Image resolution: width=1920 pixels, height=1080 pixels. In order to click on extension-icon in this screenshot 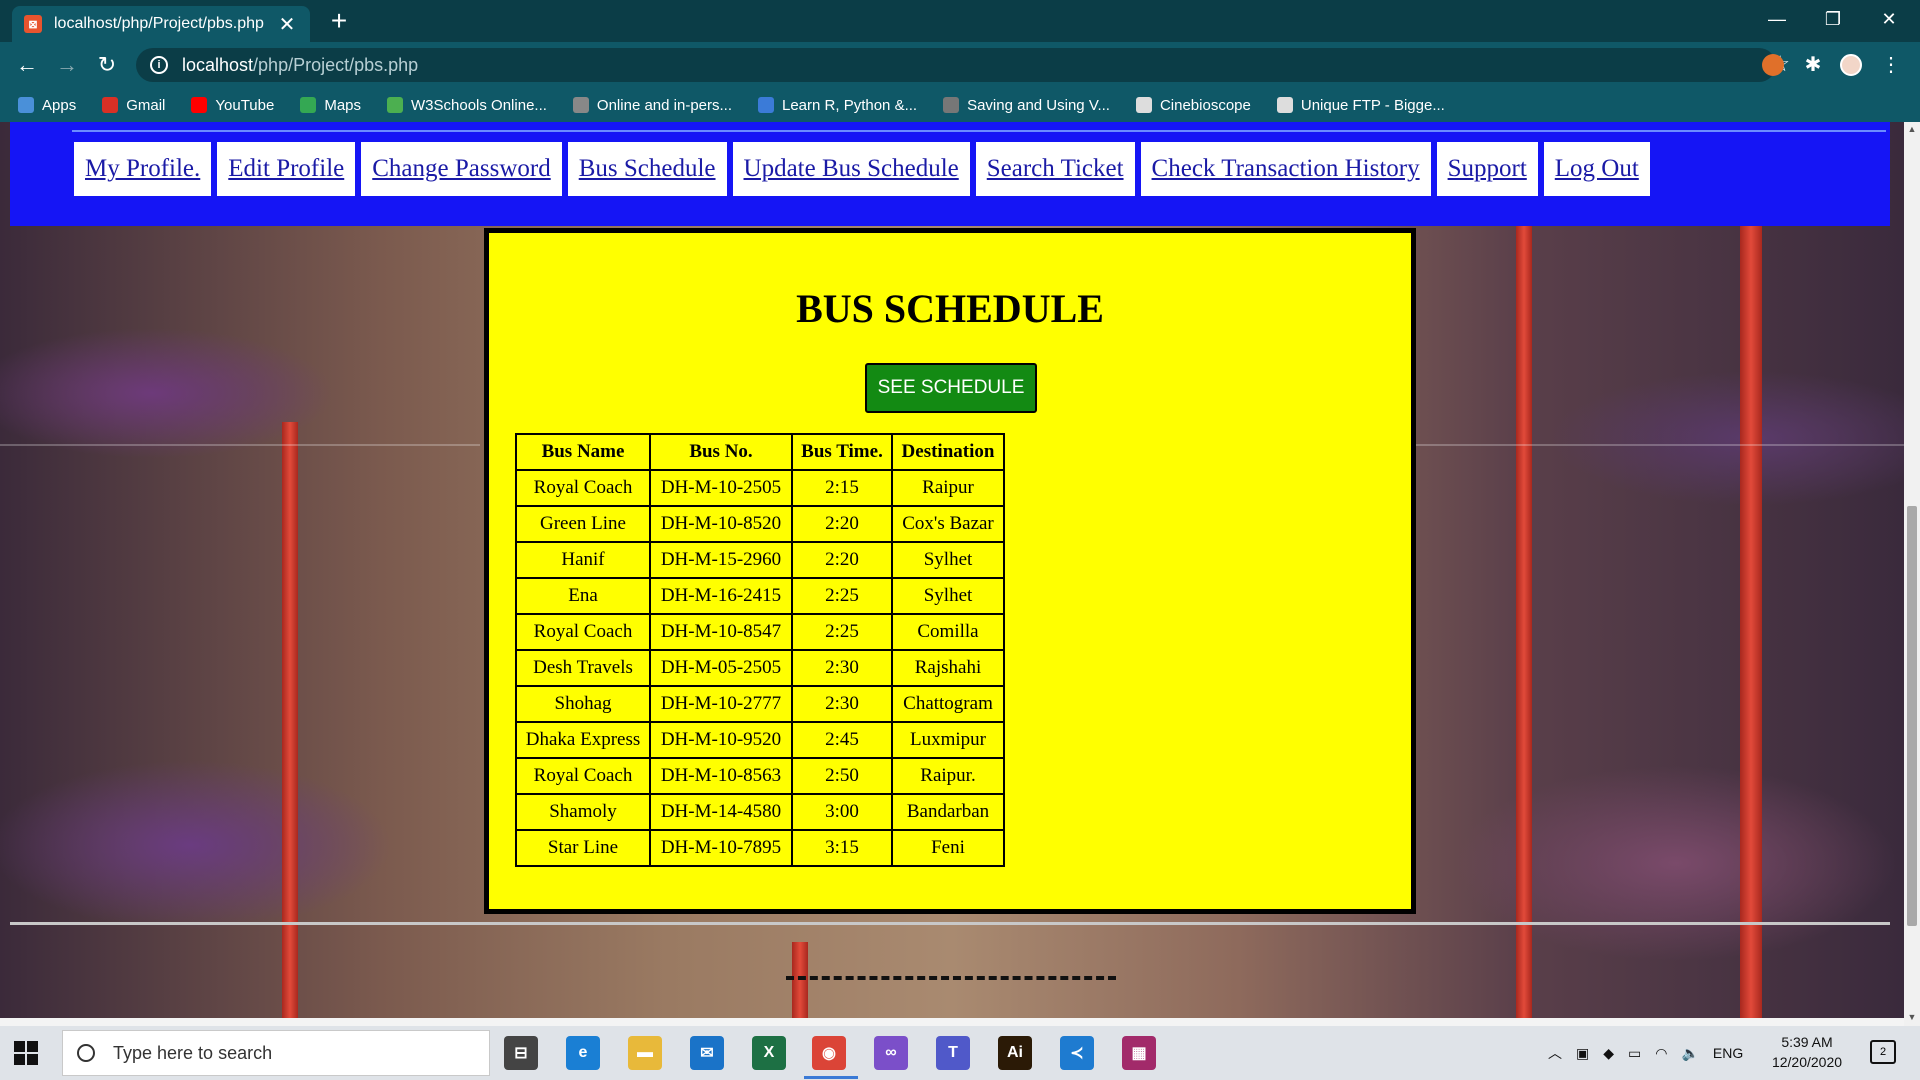, I will do `click(1773, 65)`.